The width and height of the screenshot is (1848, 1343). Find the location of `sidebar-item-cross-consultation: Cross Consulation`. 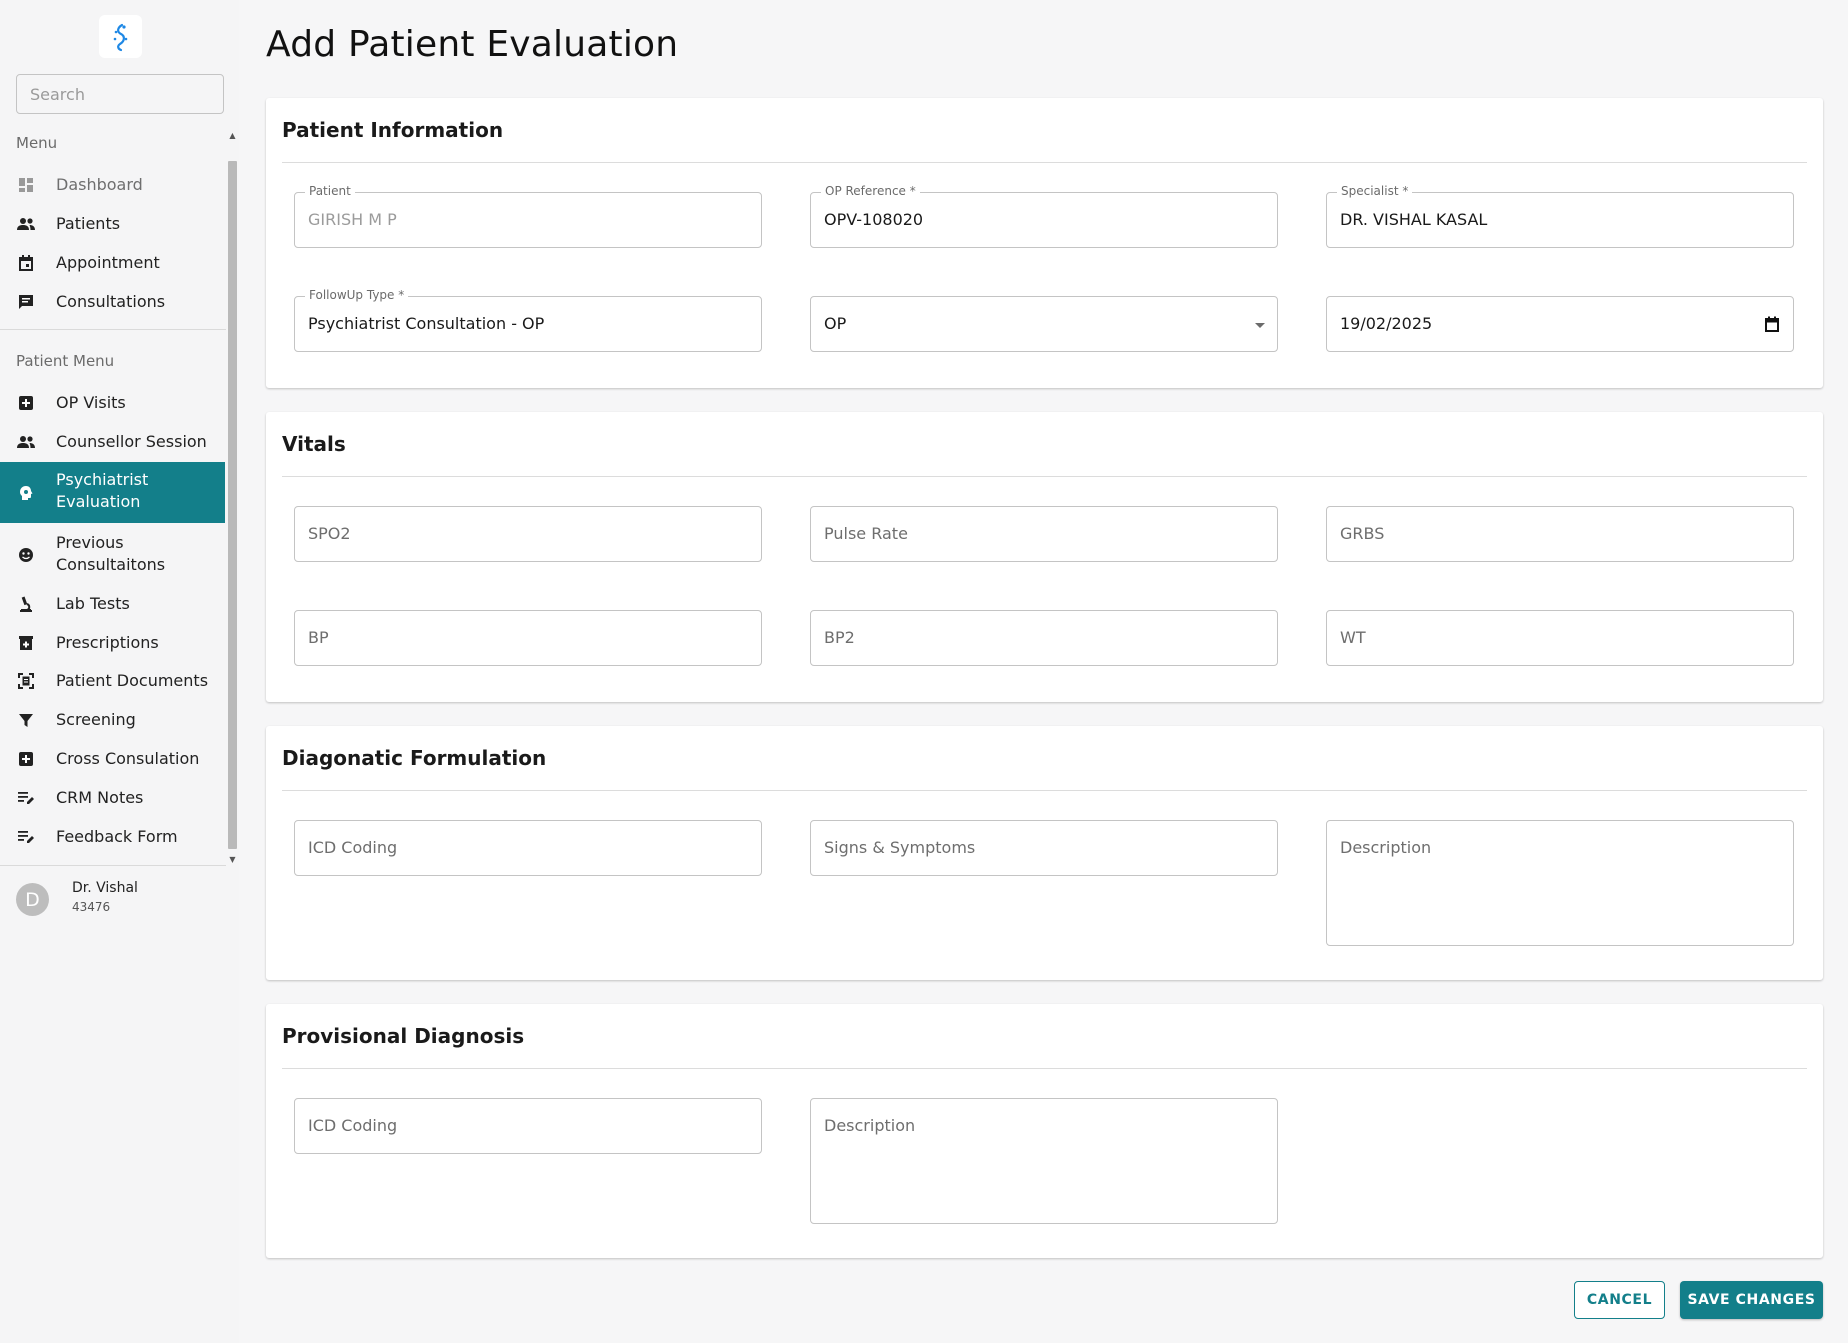

sidebar-item-cross-consultation: Cross Consulation is located at coordinates (112, 759).